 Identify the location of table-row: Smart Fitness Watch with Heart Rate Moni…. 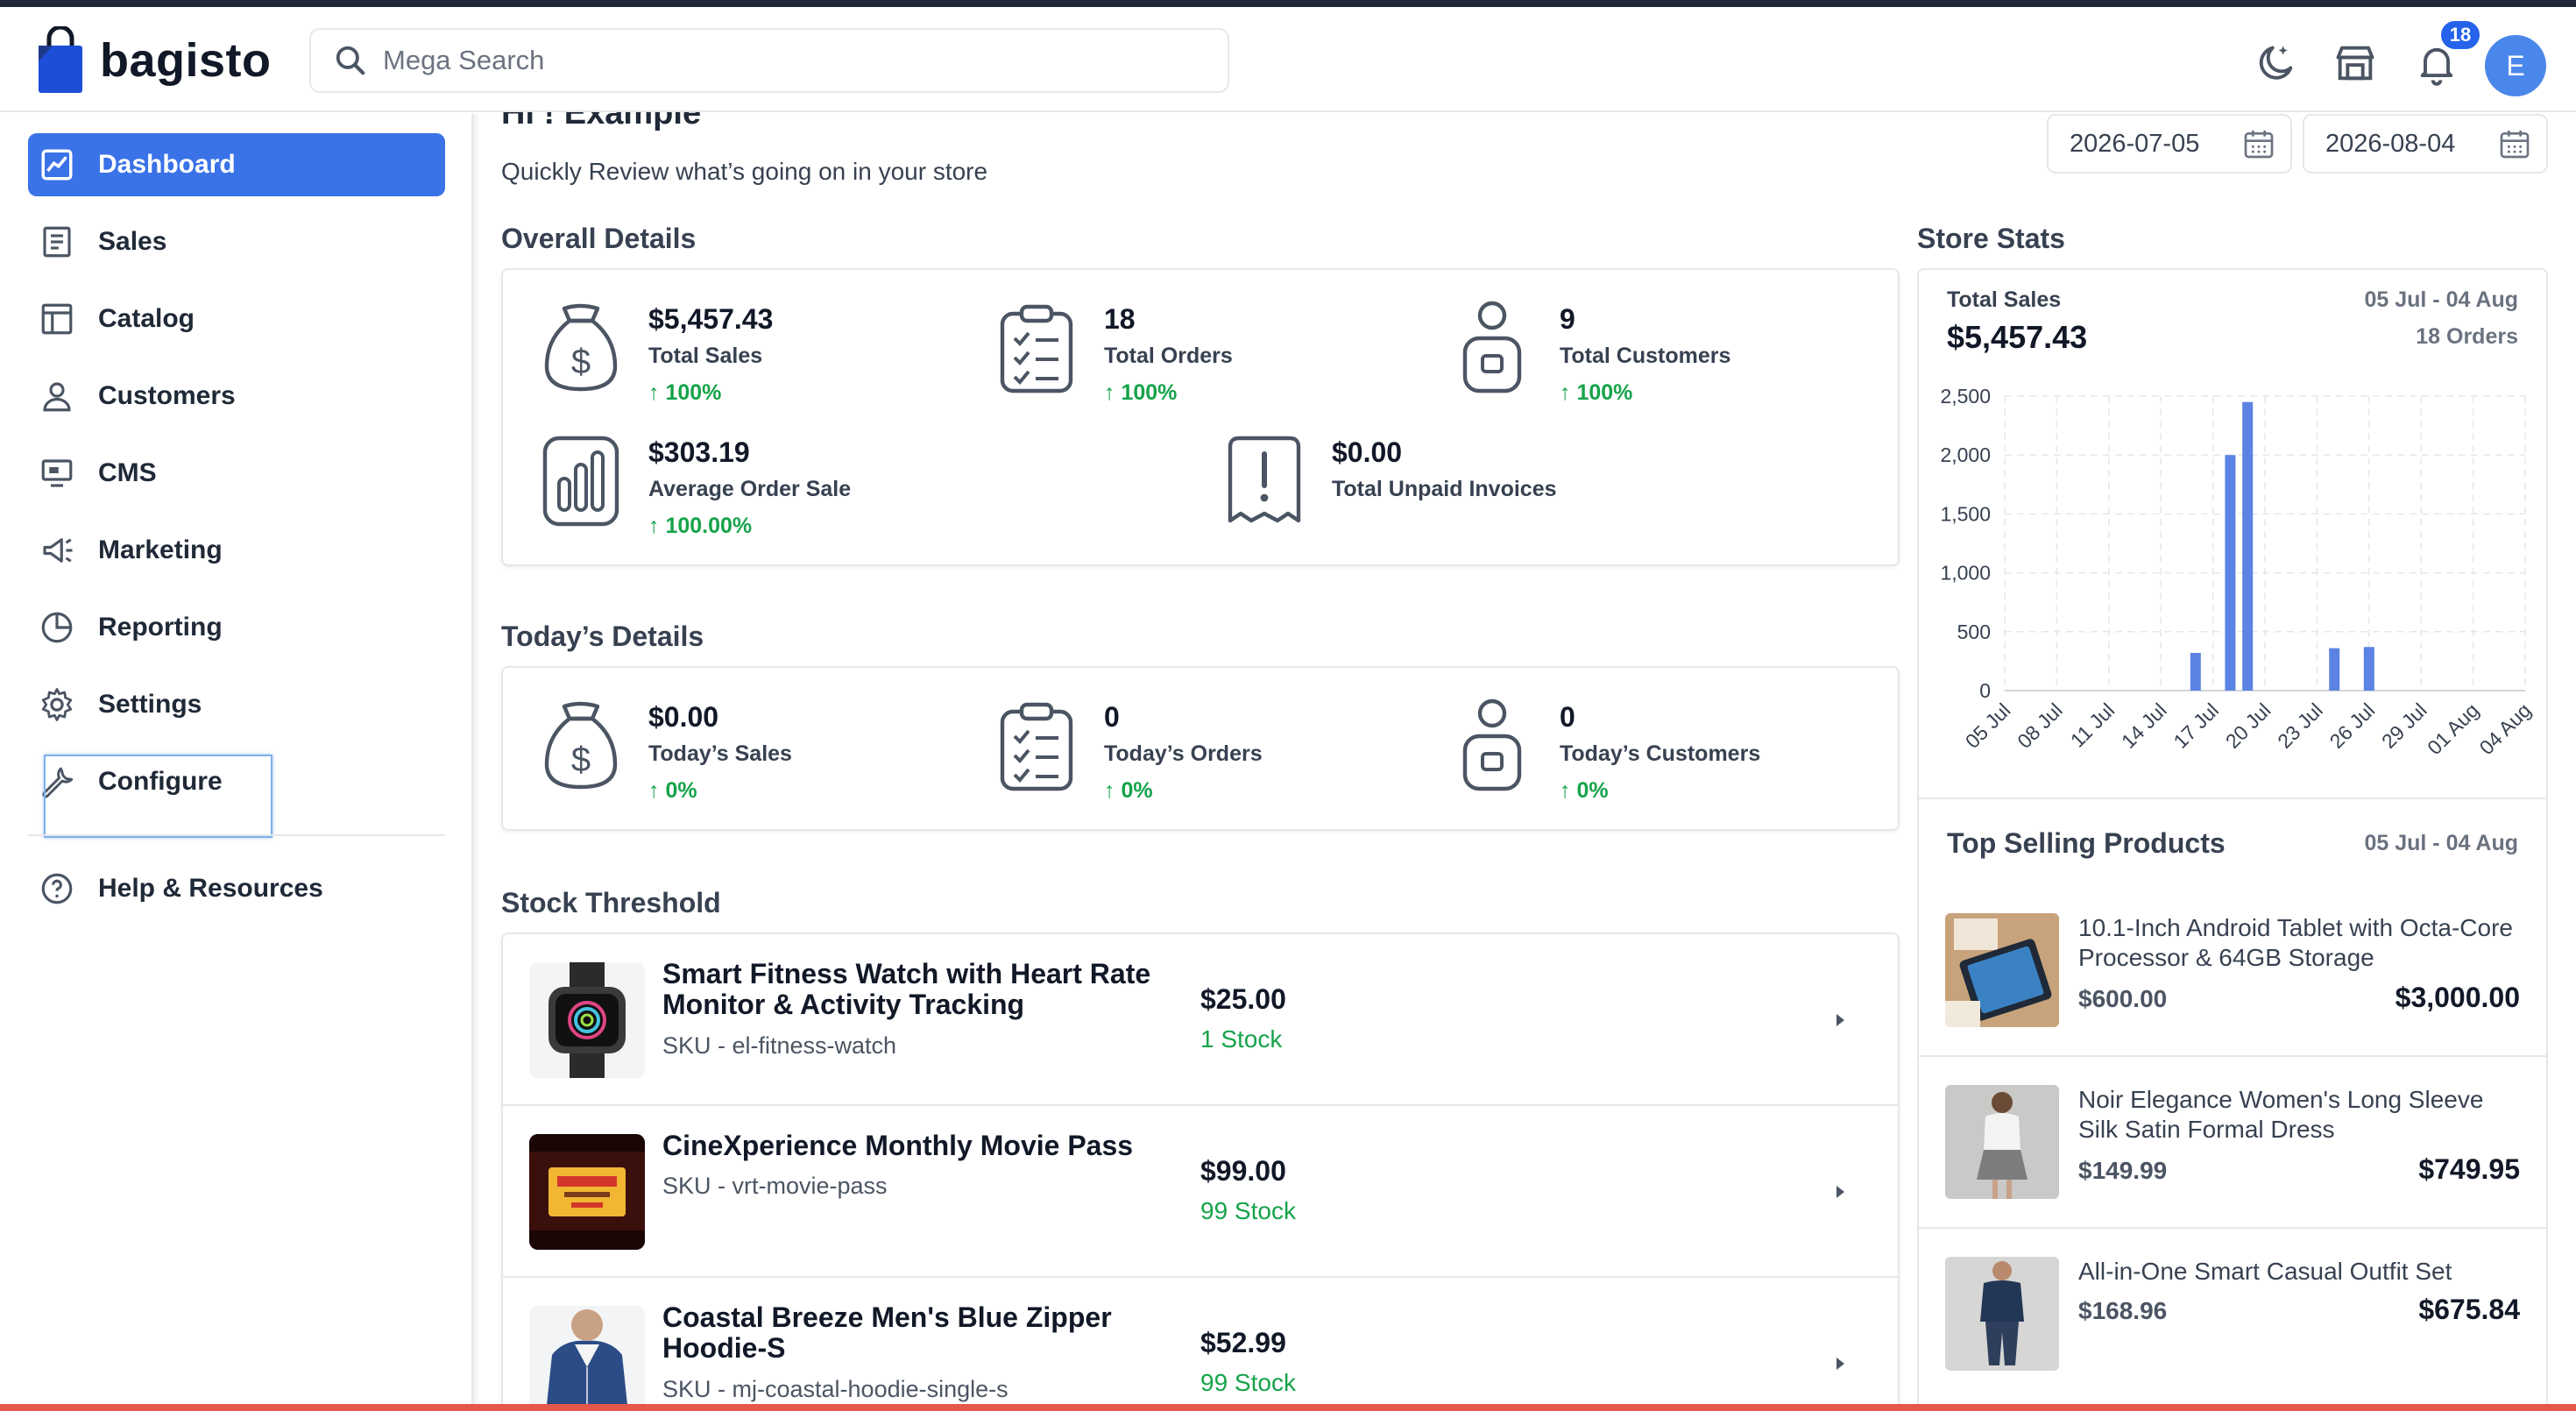
(1200, 1020).